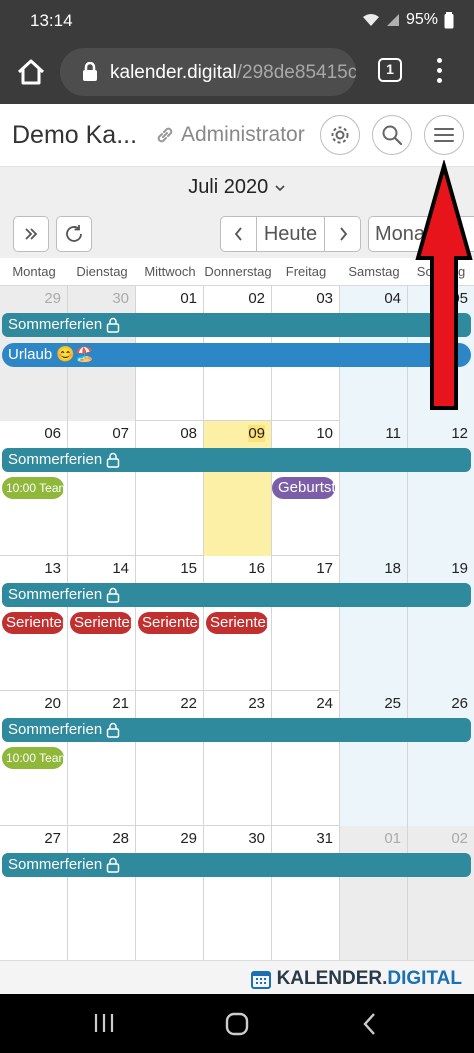  I want to click on day-cell: 24, so click(306, 758).